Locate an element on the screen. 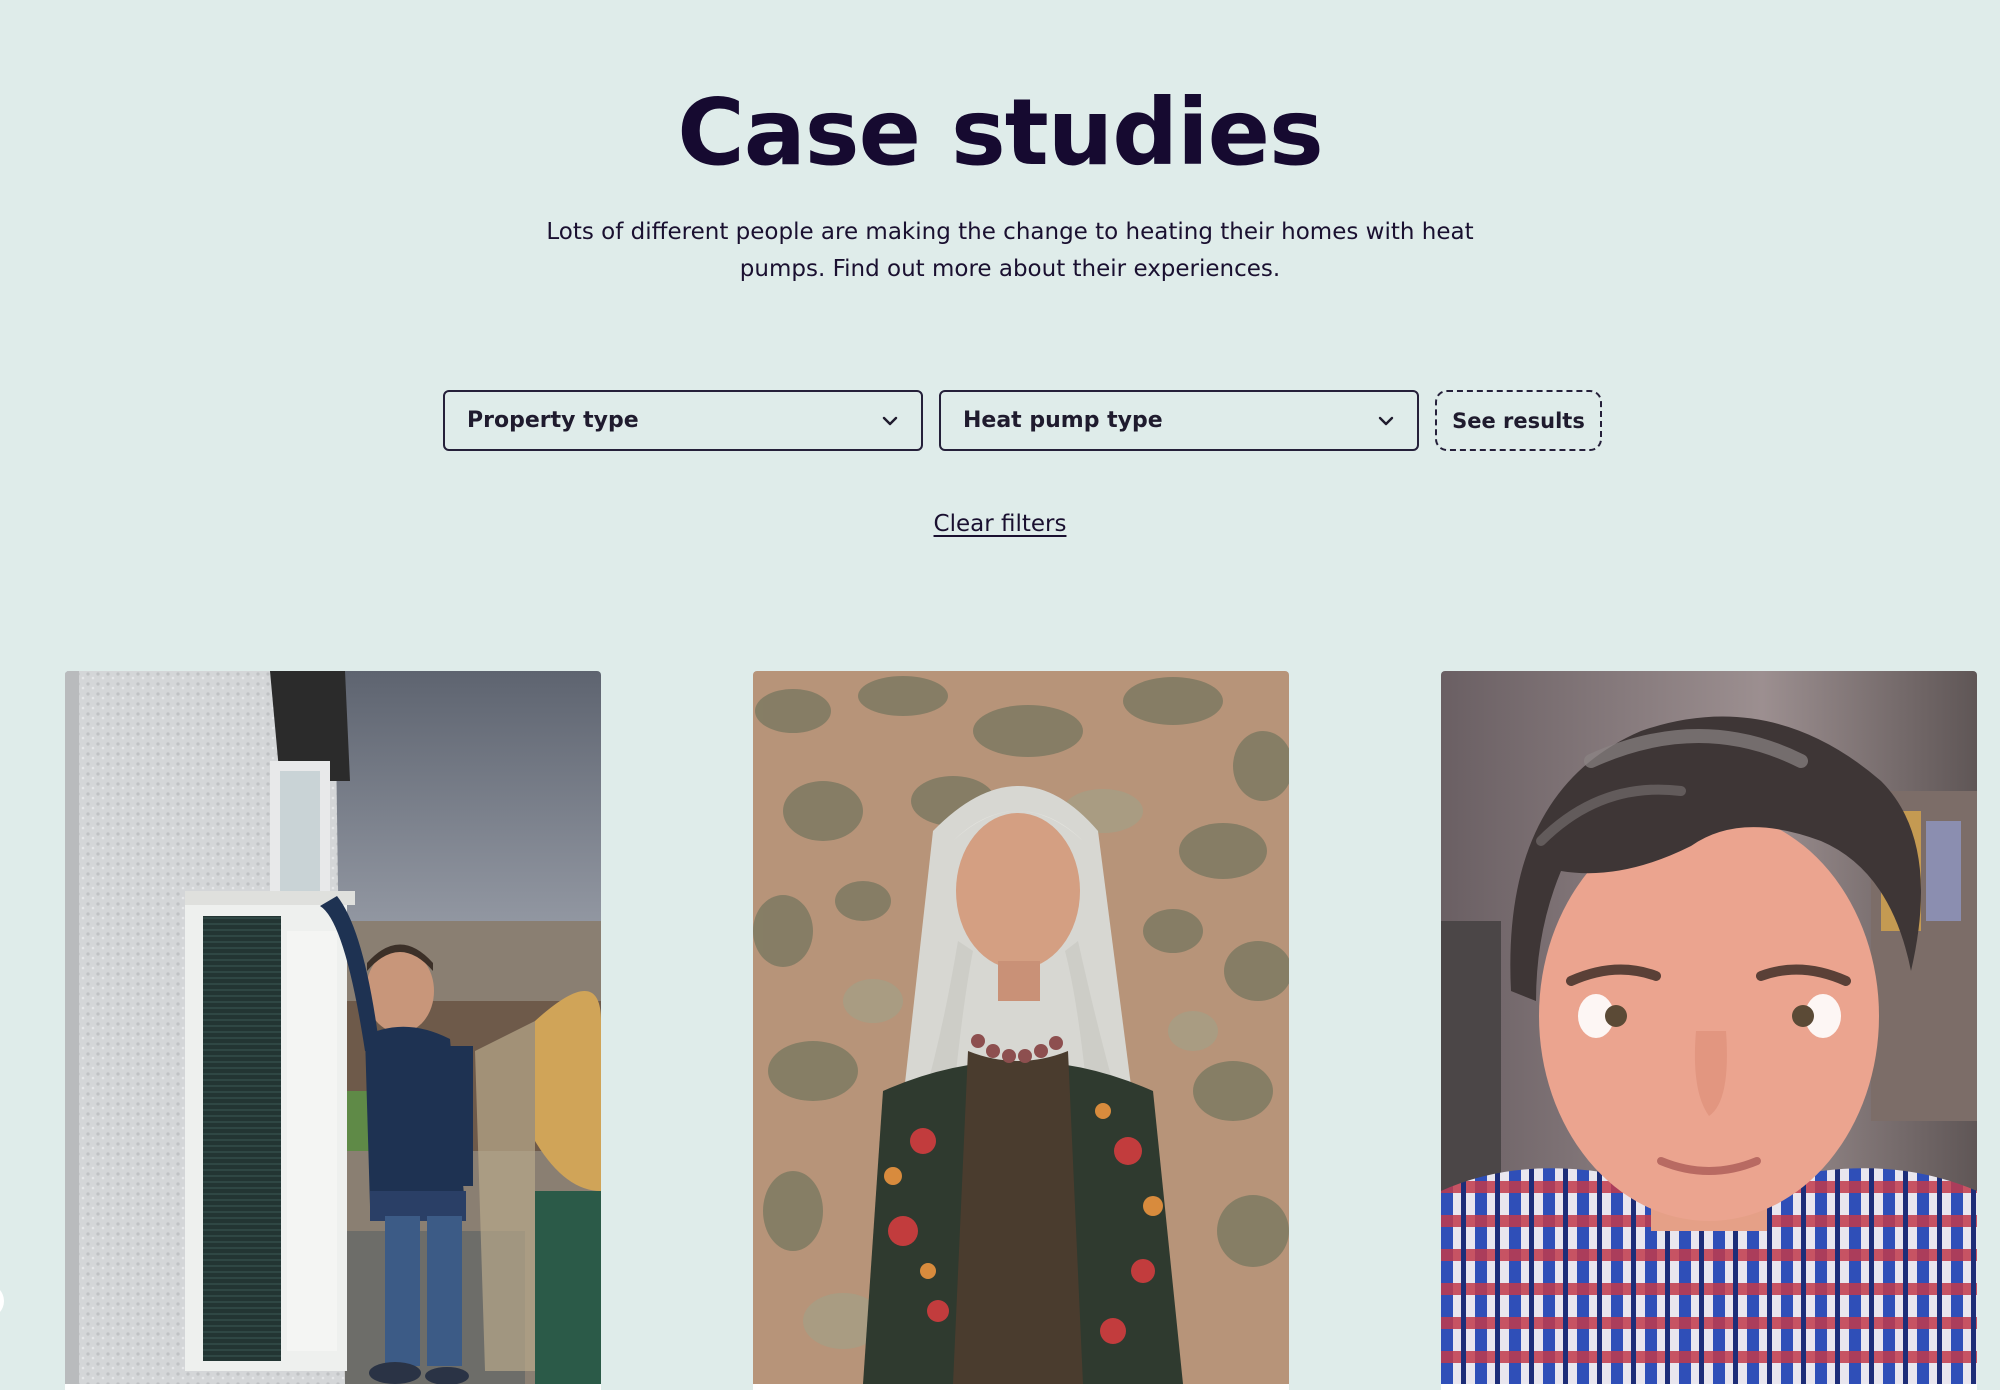  man-beside-heat-pump-photo is located at coordinates (333, 1027).